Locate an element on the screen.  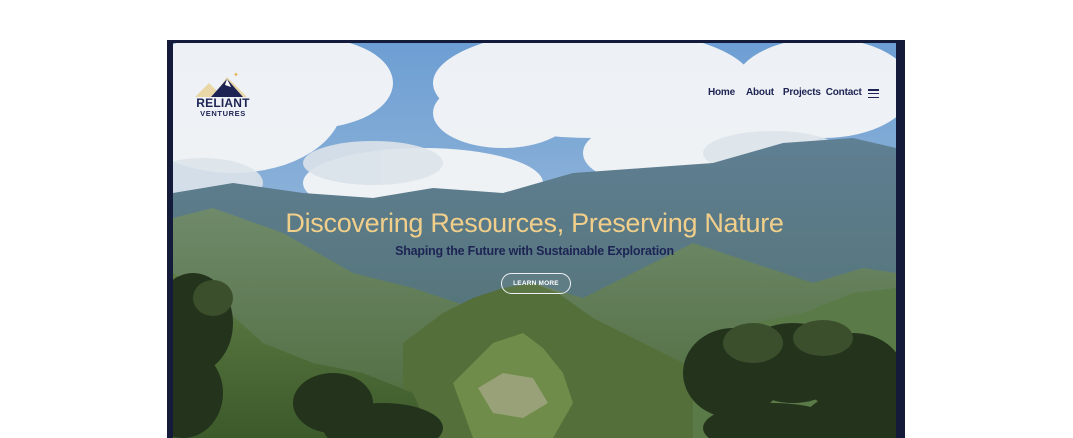
learn-more-button: LEARN MORE is located at coordinates (536, 283).